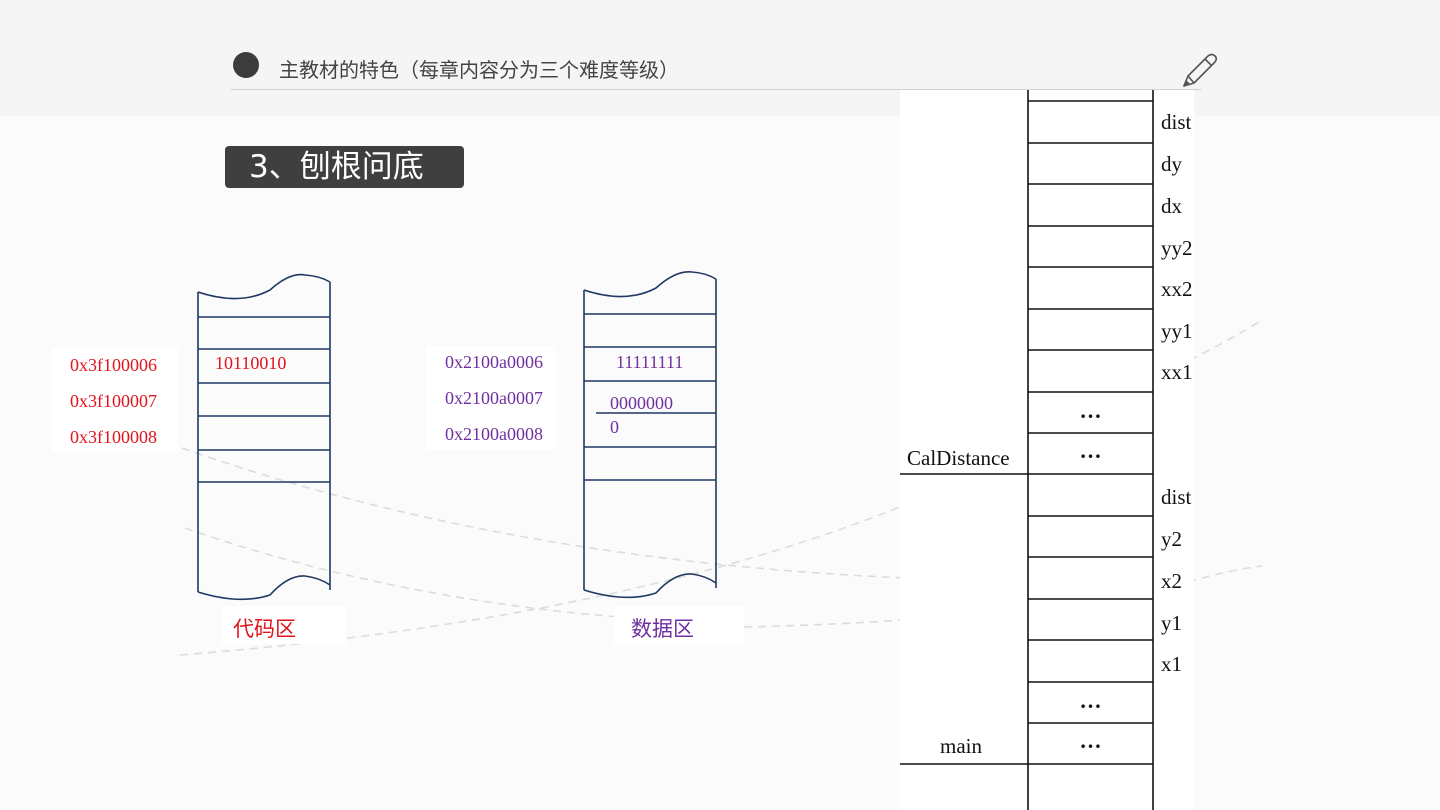 This screenshot has width=1440, height=810. I want to click on stack-cell-label: y1, so click(1171, 623).